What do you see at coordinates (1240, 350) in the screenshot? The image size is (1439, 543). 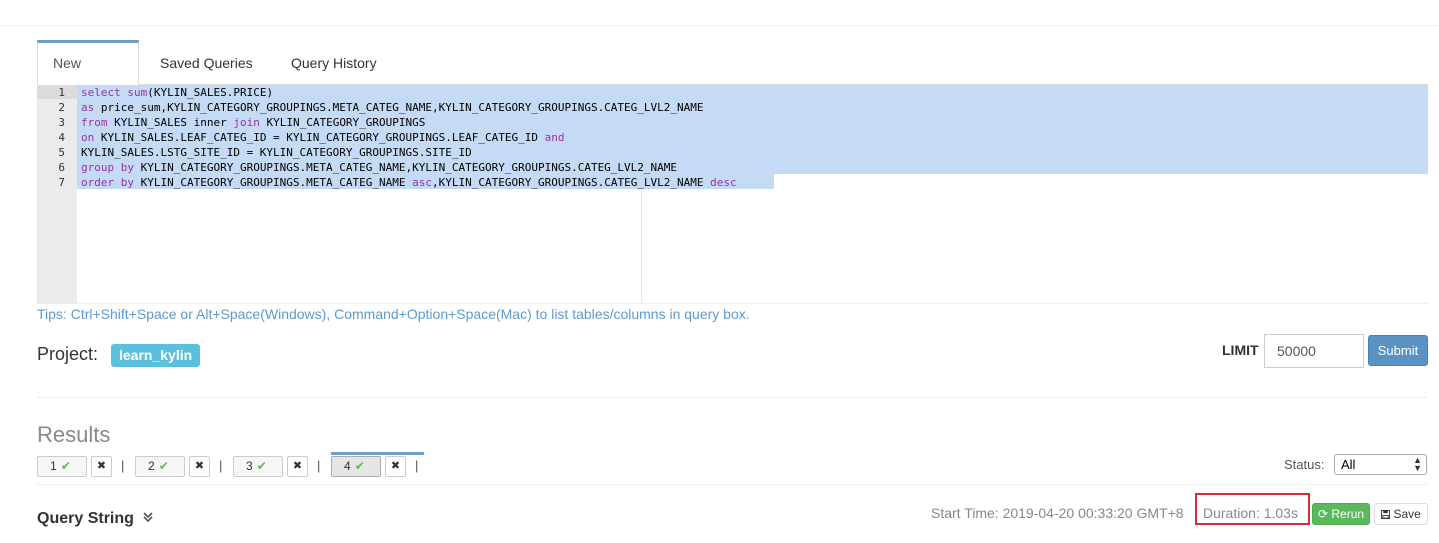 I see `limit-label: LIMIT` at bounding box center [1240, 350].